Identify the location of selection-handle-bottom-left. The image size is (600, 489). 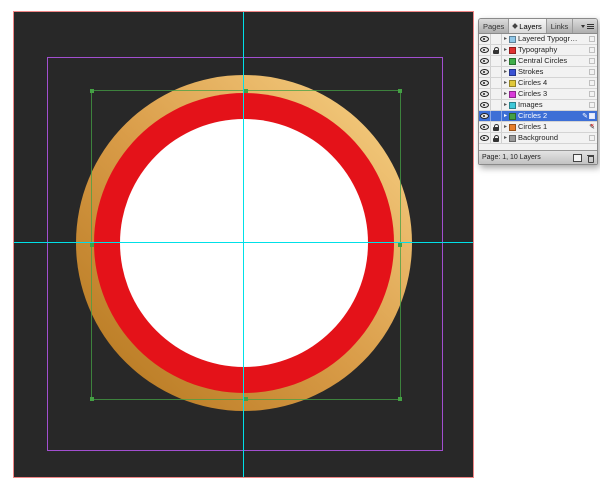
(92, 399).